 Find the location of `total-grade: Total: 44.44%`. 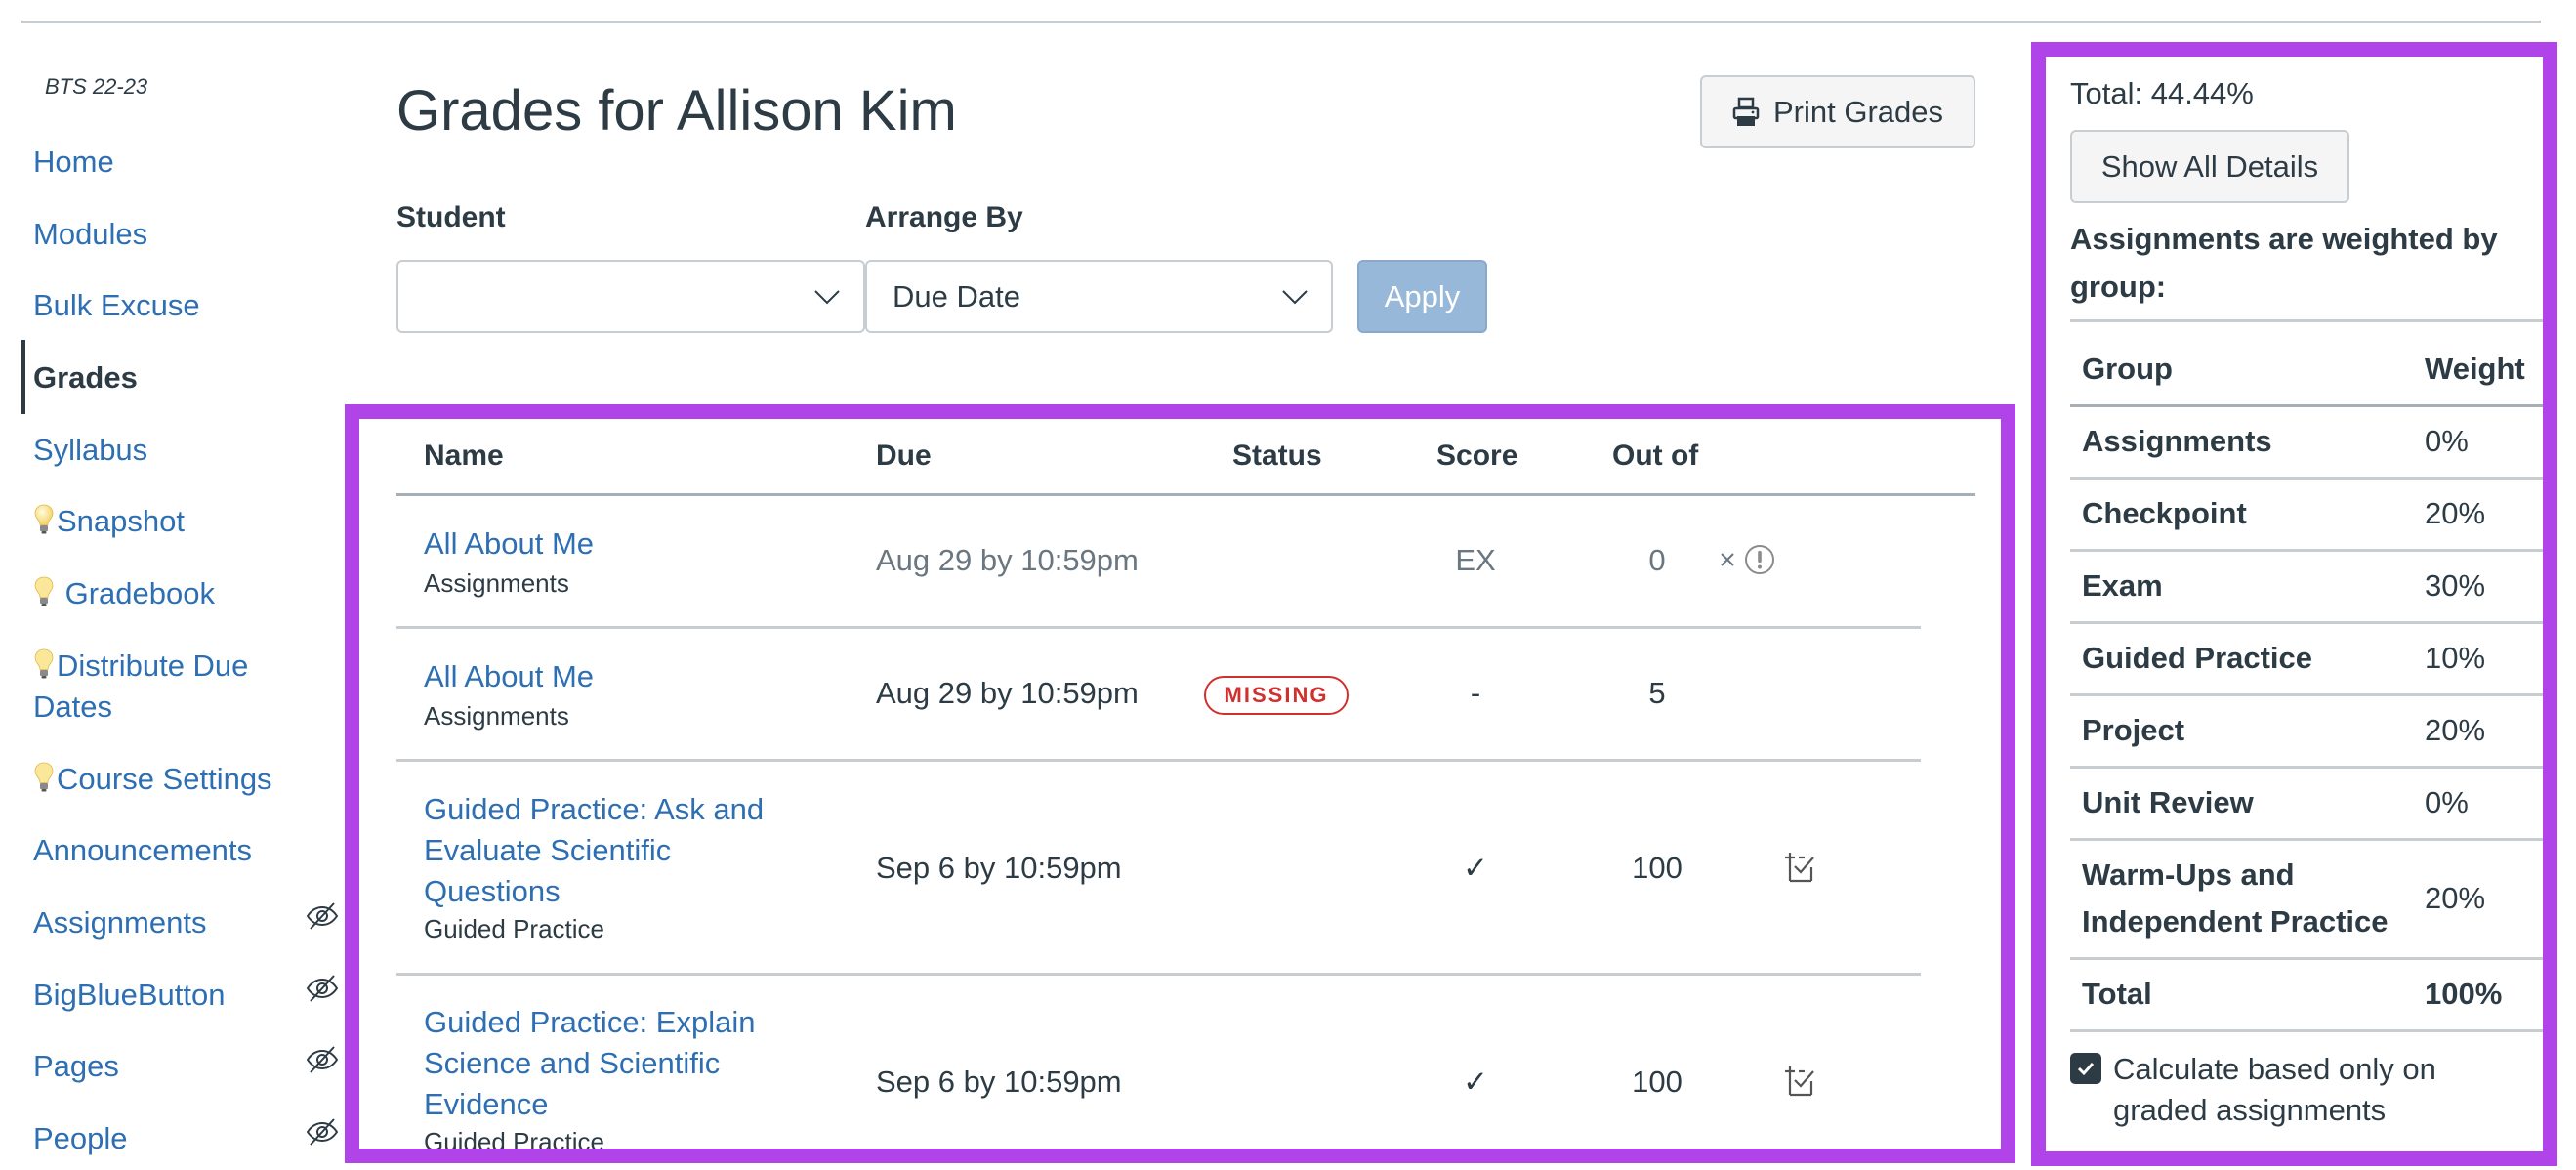

total-grade: Total: 44.44% is located at coordinates (2162, 93).